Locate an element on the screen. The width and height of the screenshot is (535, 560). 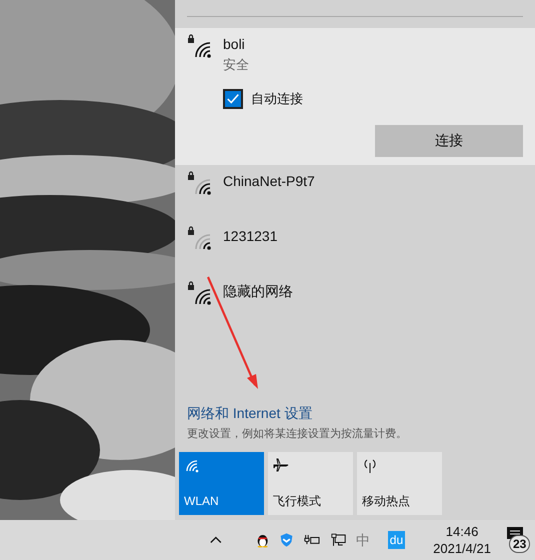
notification-count-badge: 23 is located at coordinates (519, 544).